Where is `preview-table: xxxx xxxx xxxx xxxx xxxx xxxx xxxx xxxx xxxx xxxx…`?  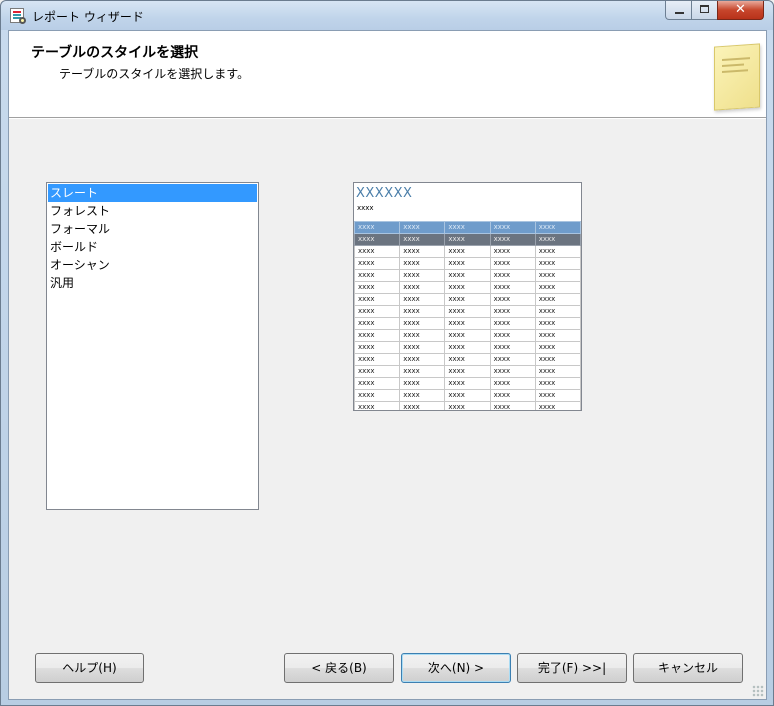
preview-table: xxxx xxxx xxxx xxxx xxxx xxxx xxxx xxxx xxxx xxxx… is located at coordinates (467, 315).